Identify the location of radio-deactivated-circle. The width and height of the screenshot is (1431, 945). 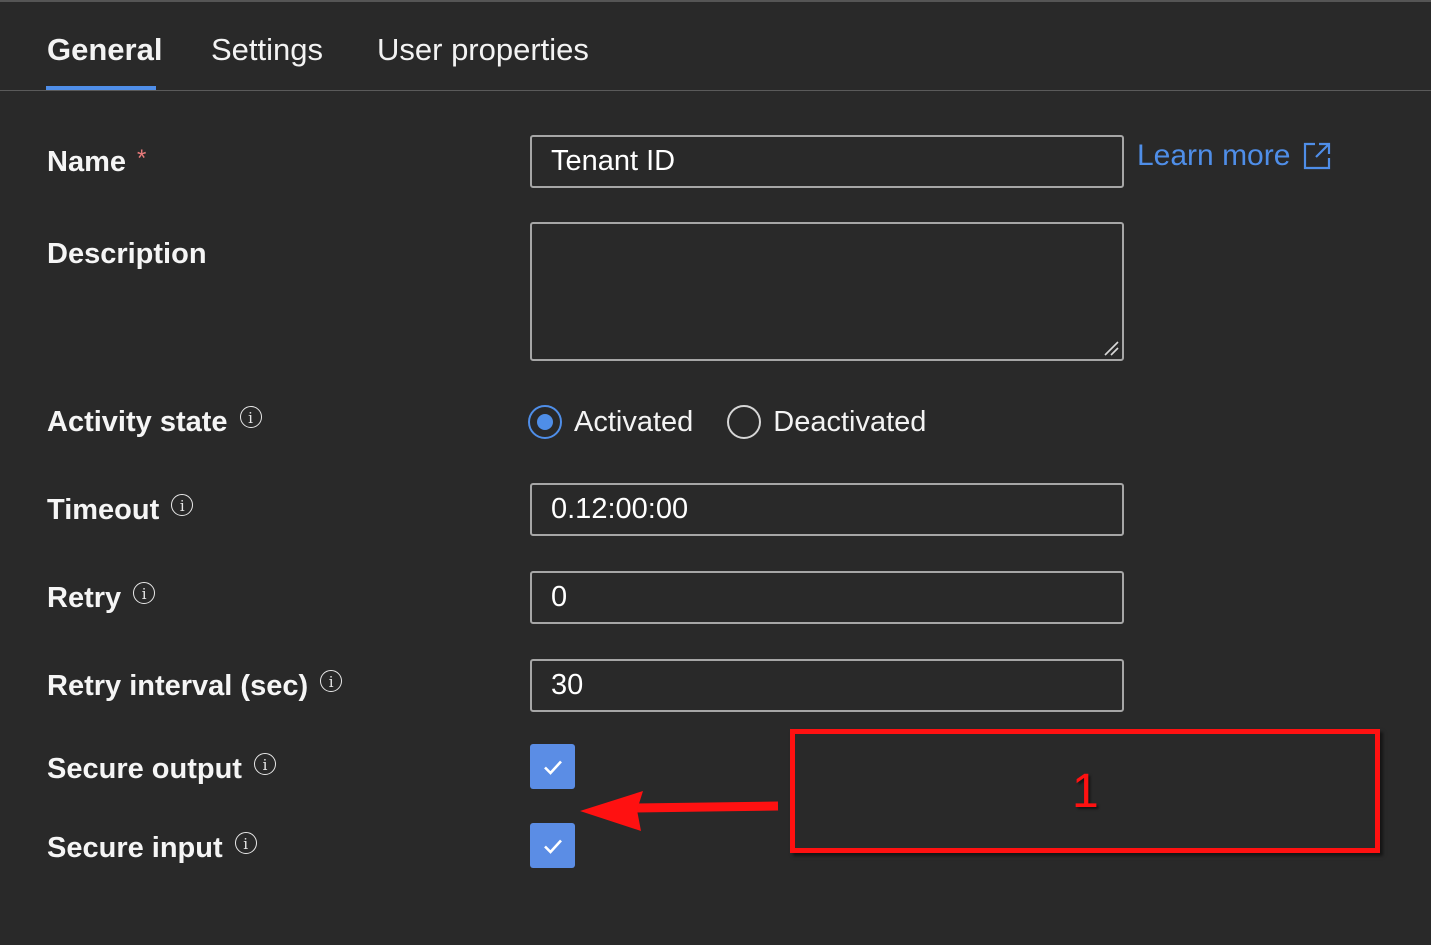
(744, 422).